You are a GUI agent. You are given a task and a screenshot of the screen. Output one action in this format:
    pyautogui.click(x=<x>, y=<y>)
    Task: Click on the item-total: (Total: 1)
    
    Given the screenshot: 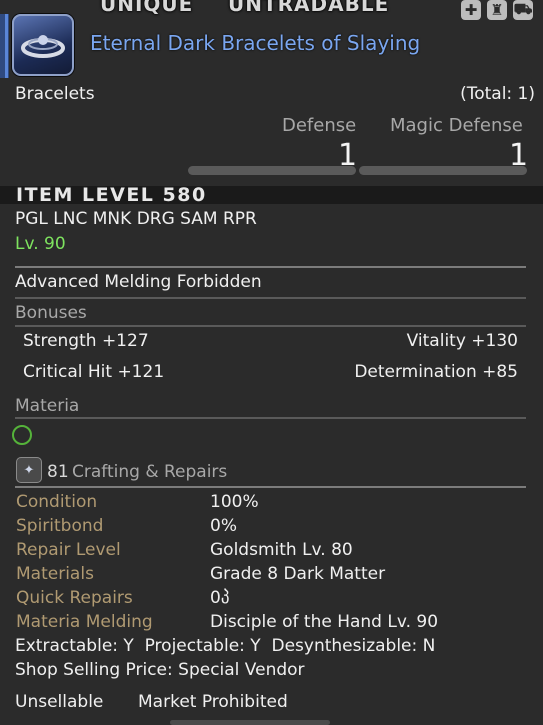 What is the action you would take?
    pyautogui.click(x=497, y=94)
    